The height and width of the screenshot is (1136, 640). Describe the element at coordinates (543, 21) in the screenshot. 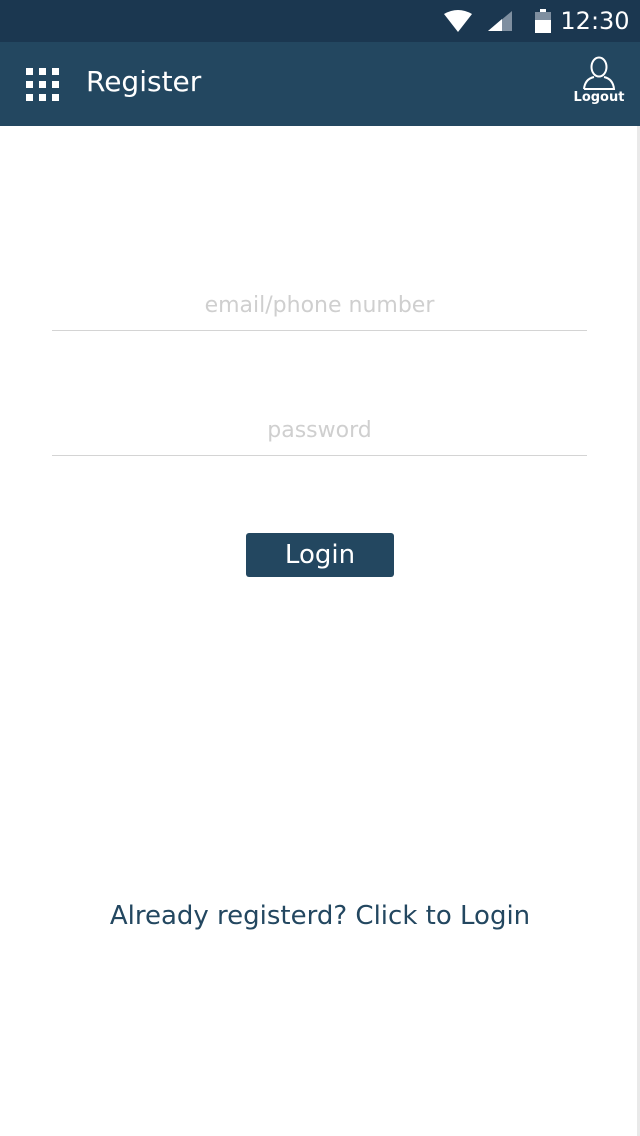

I see `battery-icon` at that location.